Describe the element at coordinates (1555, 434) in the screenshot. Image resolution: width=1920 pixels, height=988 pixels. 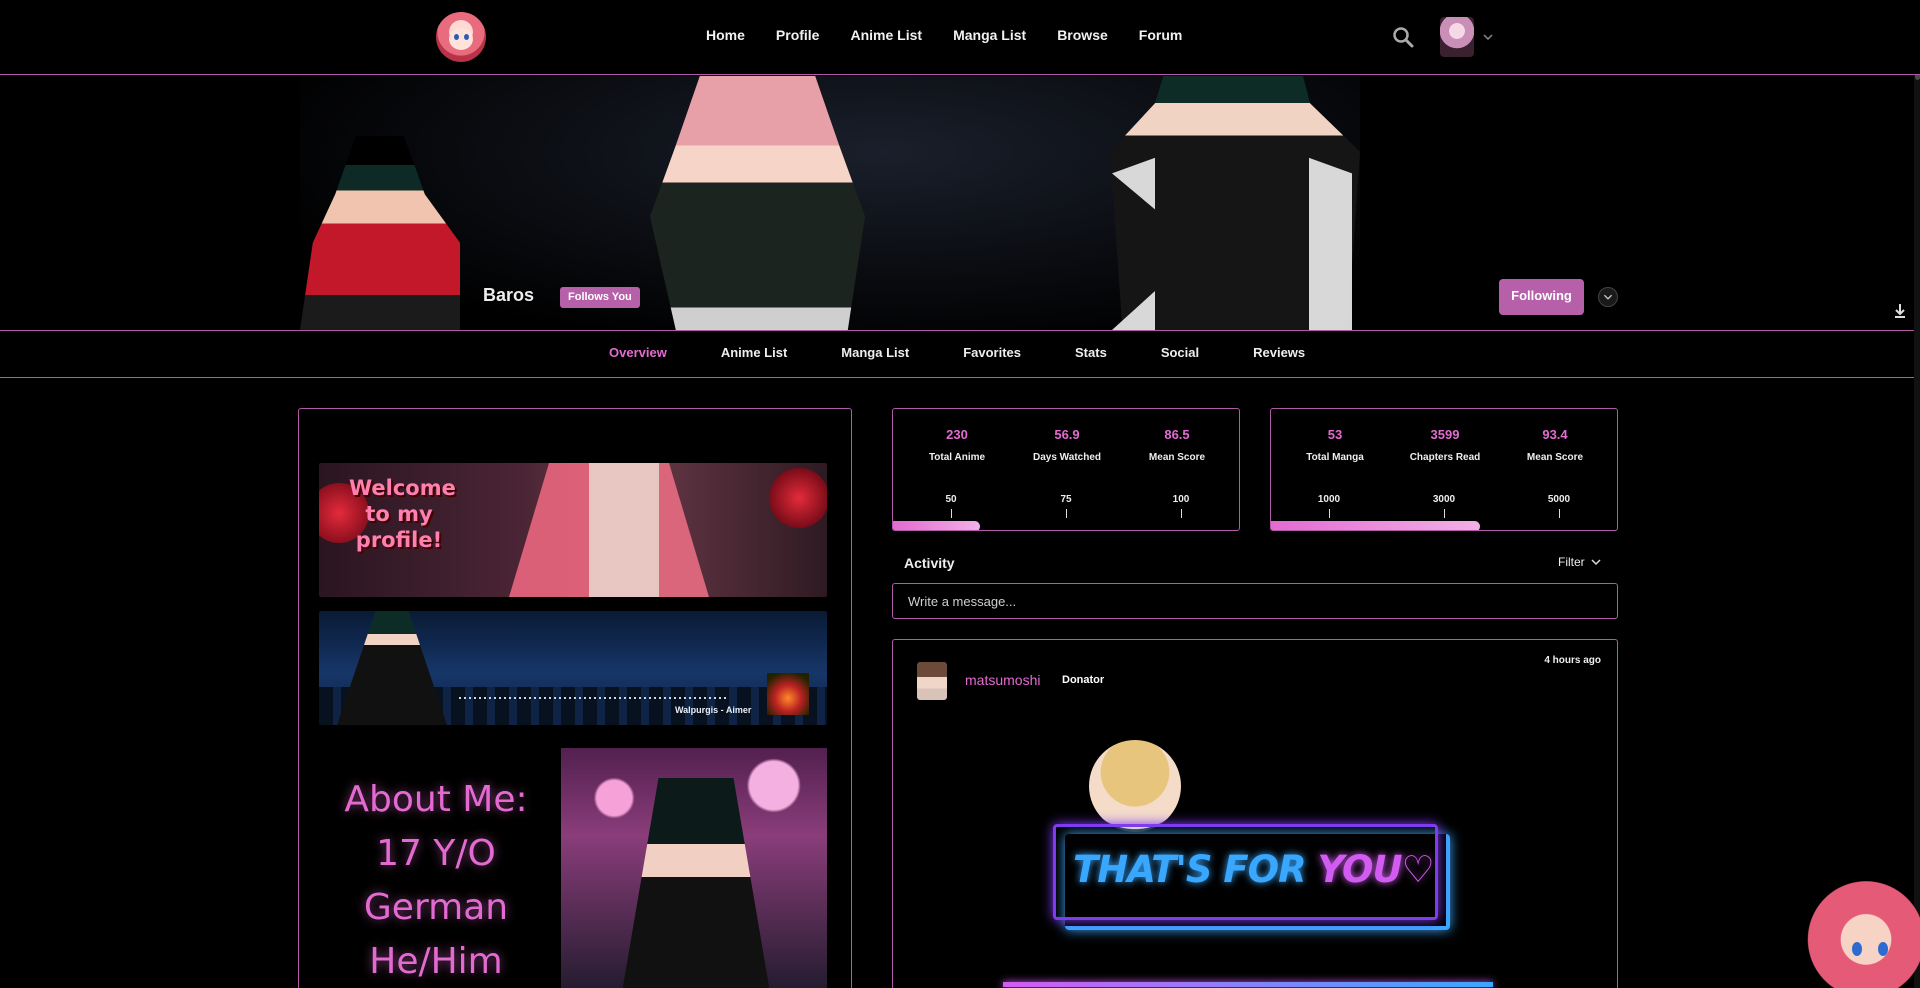
I see `stat-mean-score: 93.4` at that location.